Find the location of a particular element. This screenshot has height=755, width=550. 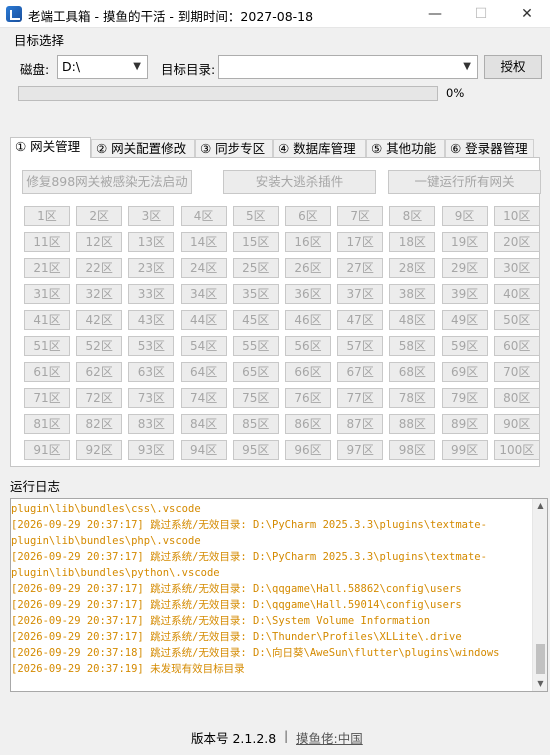

zone-button-55: 55区 is located at coordinates (255, 346).